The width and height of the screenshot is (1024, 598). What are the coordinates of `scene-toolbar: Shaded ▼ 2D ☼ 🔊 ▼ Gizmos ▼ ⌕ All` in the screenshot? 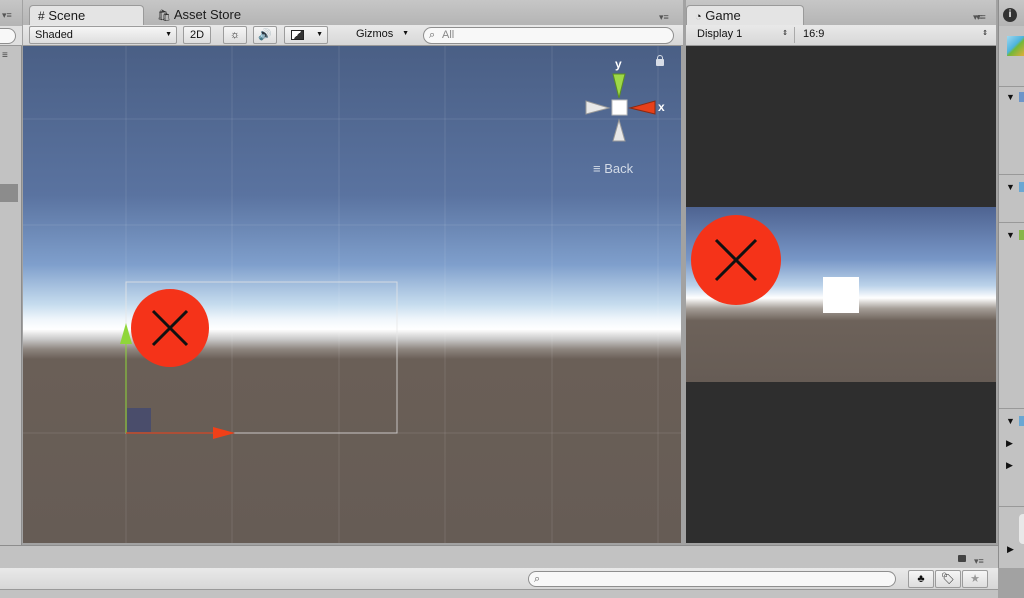 It's located at (353, 35).